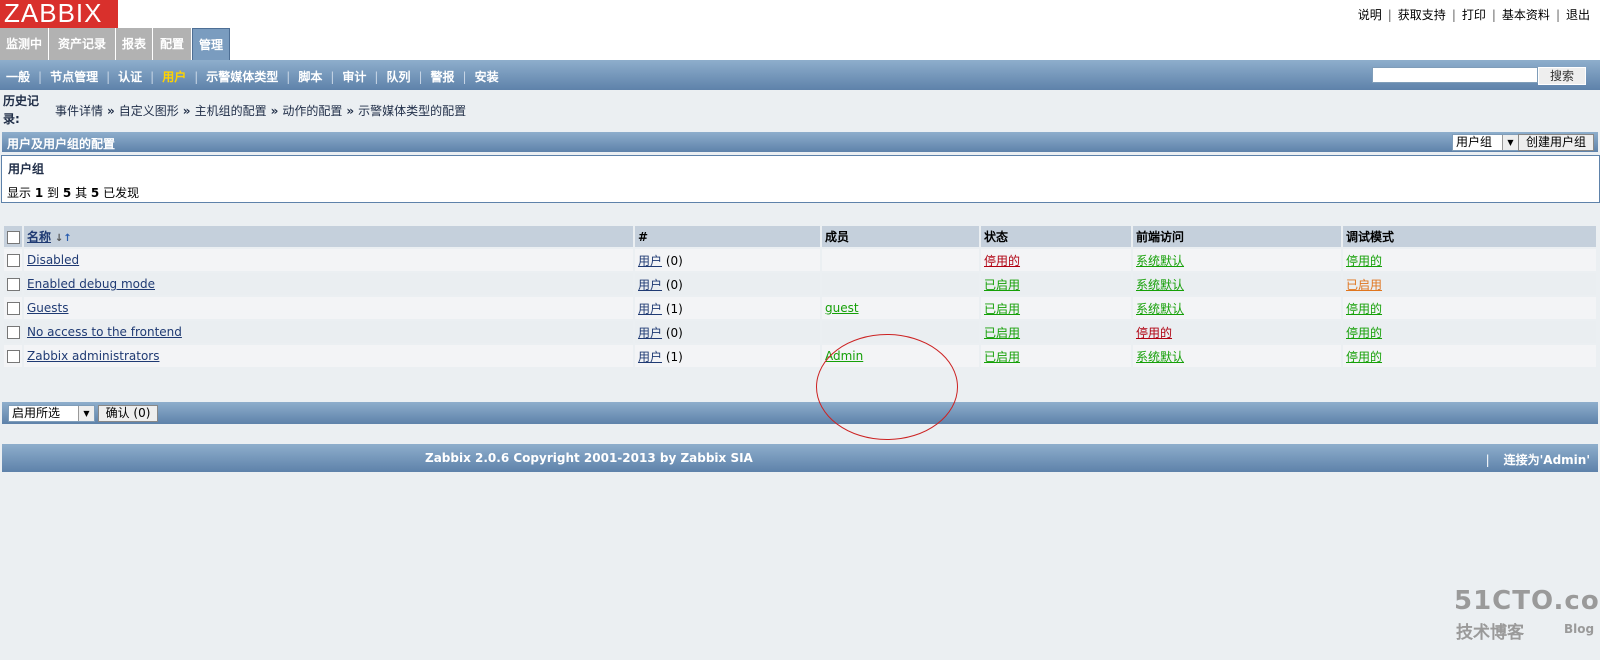 Image resolution: width=1600 pixels, height=660 pixels. Describe the element at coordinates (82, 44) in the screenshot. I see `tab-inventory: 资产记录` at that location.